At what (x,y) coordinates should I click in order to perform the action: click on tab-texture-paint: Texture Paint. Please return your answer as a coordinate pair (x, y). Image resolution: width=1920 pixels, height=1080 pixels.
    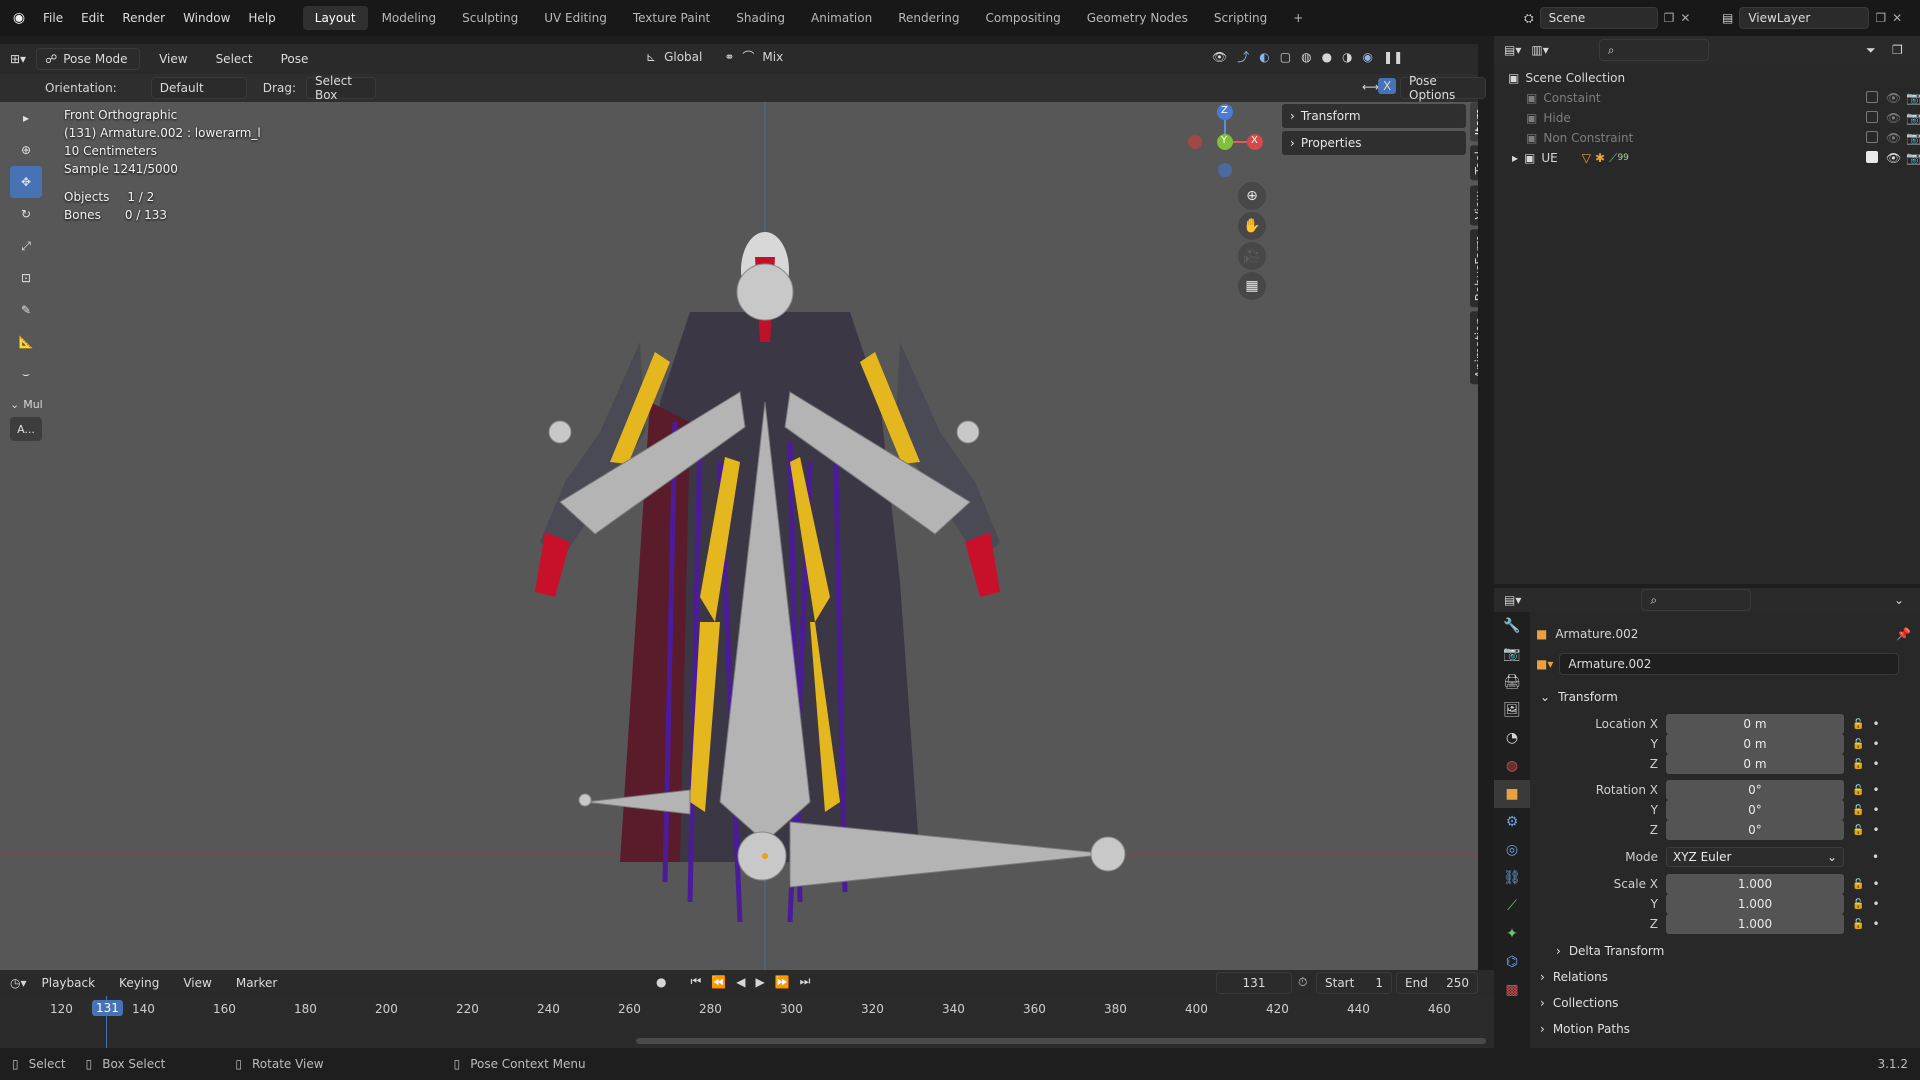
    Looking at the image, I should click on (671, 18).